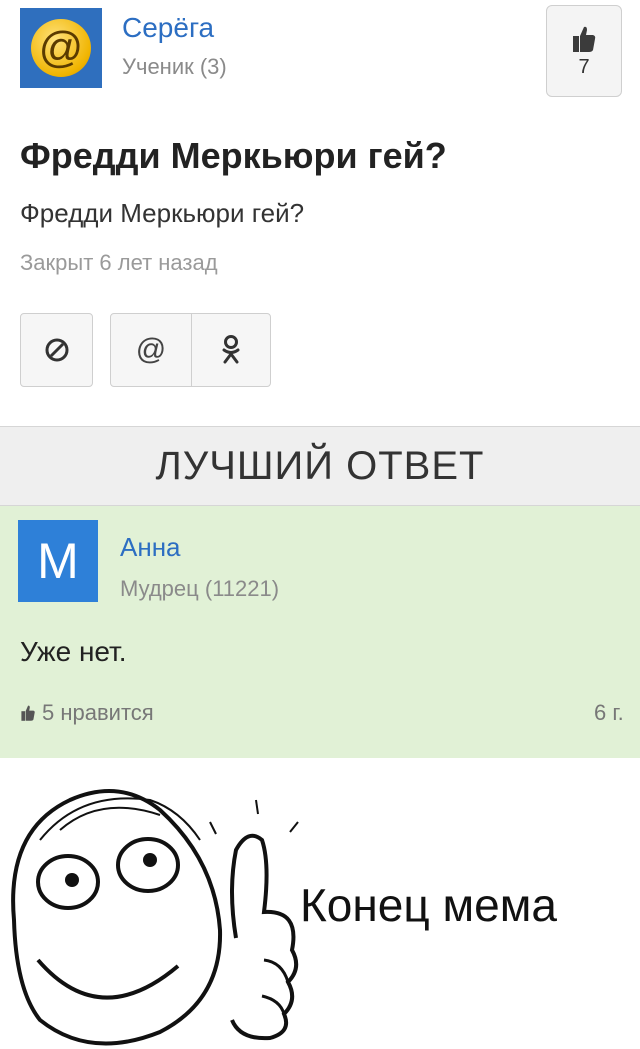 Image resolution: width=640 pixels, height=1049 pixels. I want to click on meme-caption: Конец мема, so click(428, 905).